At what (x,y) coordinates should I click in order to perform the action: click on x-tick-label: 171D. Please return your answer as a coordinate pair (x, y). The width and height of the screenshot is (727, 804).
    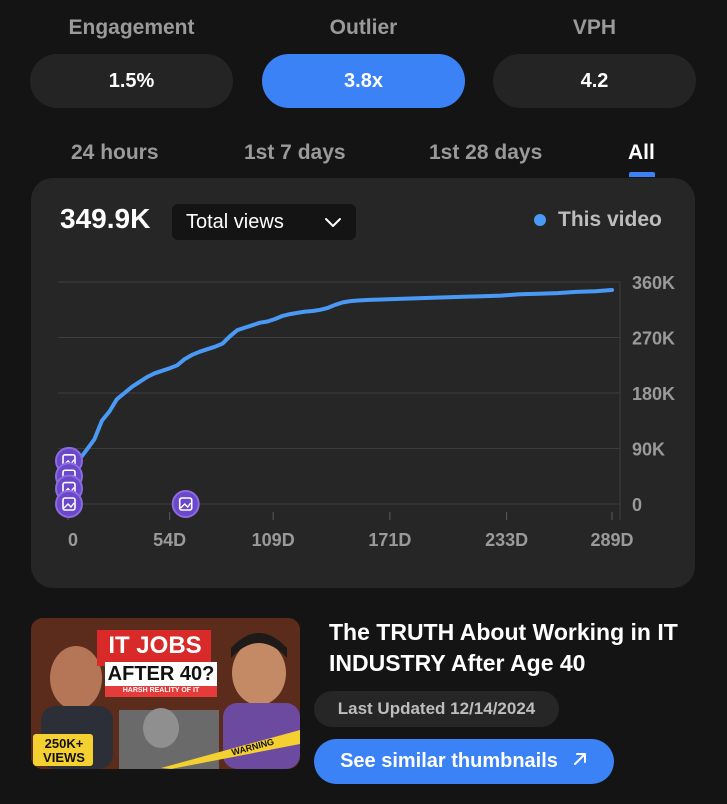
    Looking at the image, I should click on (389, 540).